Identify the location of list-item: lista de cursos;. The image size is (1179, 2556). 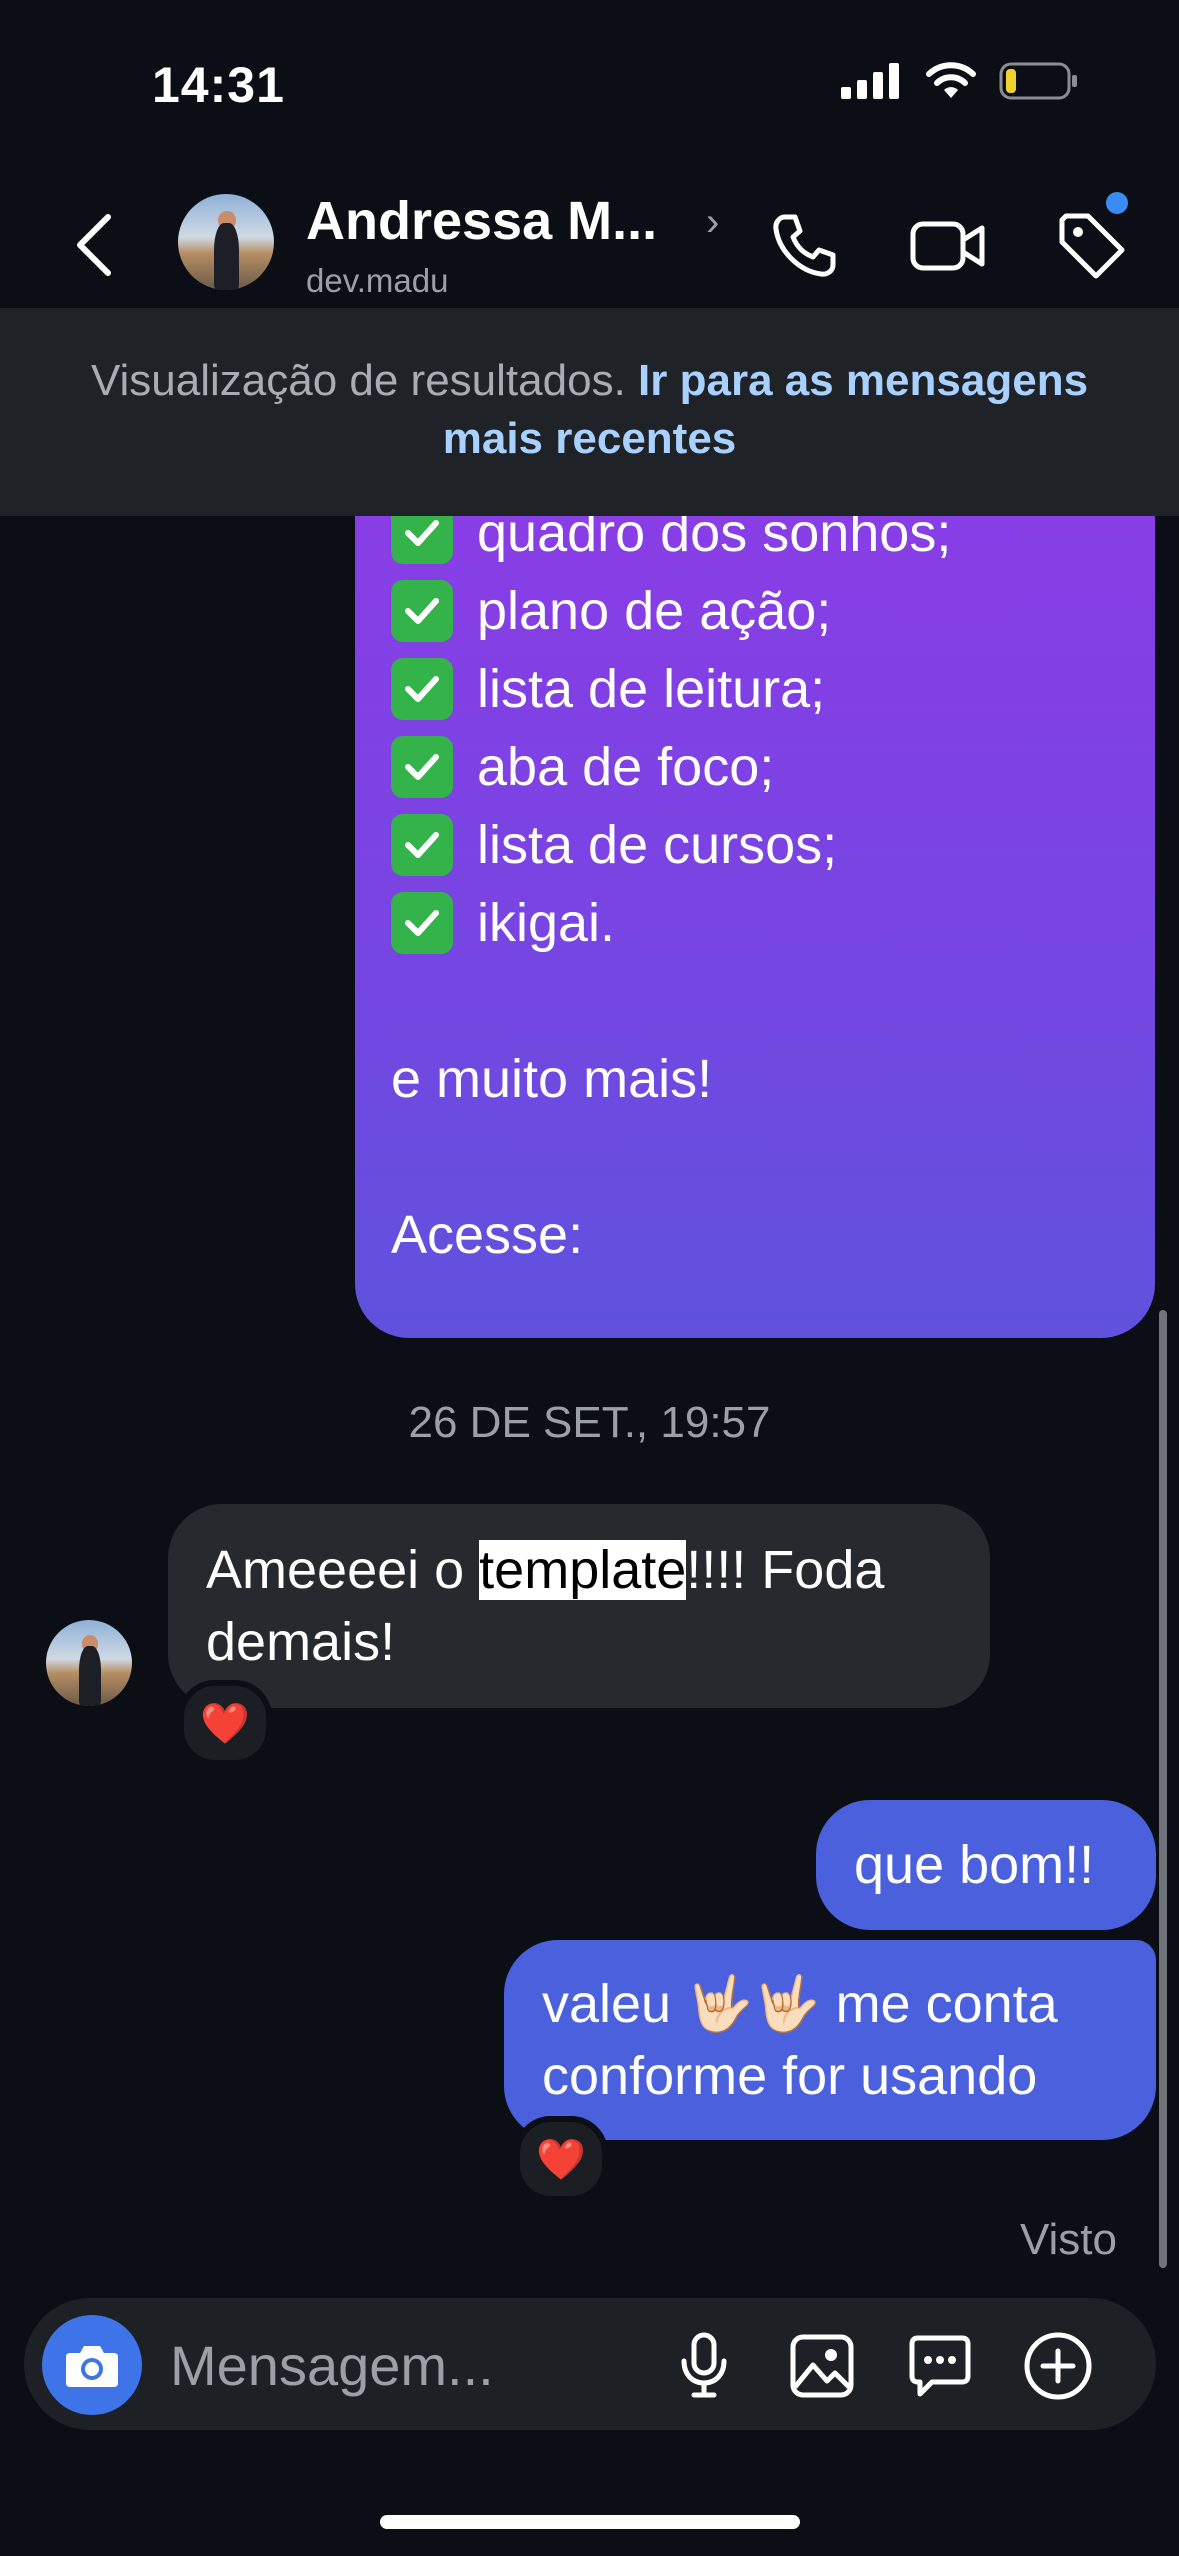
(671, 845).